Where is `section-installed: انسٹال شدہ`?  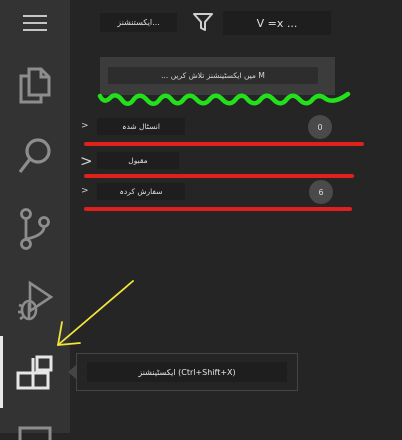 section-installed: انسٹال شدہ is located at coordinates (141, 126).